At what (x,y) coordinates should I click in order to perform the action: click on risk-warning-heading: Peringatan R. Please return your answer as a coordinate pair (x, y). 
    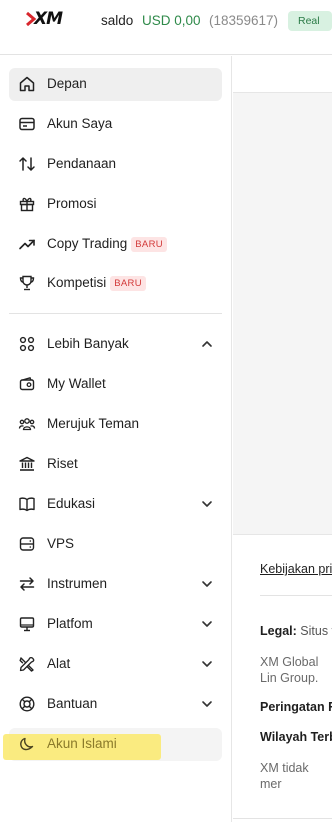
    Looking at the image, I should click on (296, 707).